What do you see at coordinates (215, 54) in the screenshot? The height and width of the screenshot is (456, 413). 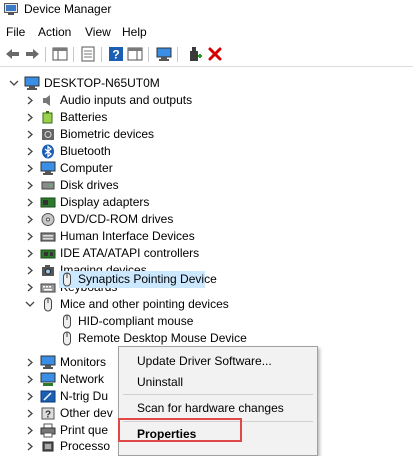 I see `delete-x-icon` at bounding box center [215, 54].